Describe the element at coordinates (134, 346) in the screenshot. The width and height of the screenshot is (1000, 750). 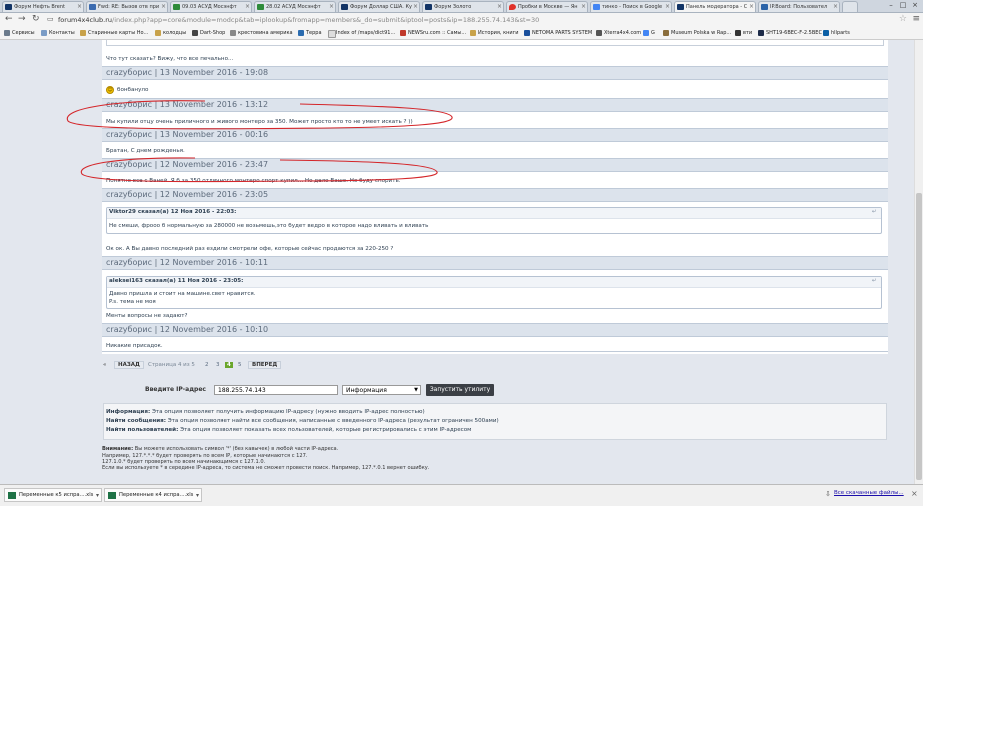
I see `post-text: Никакие присадок.` at that location.